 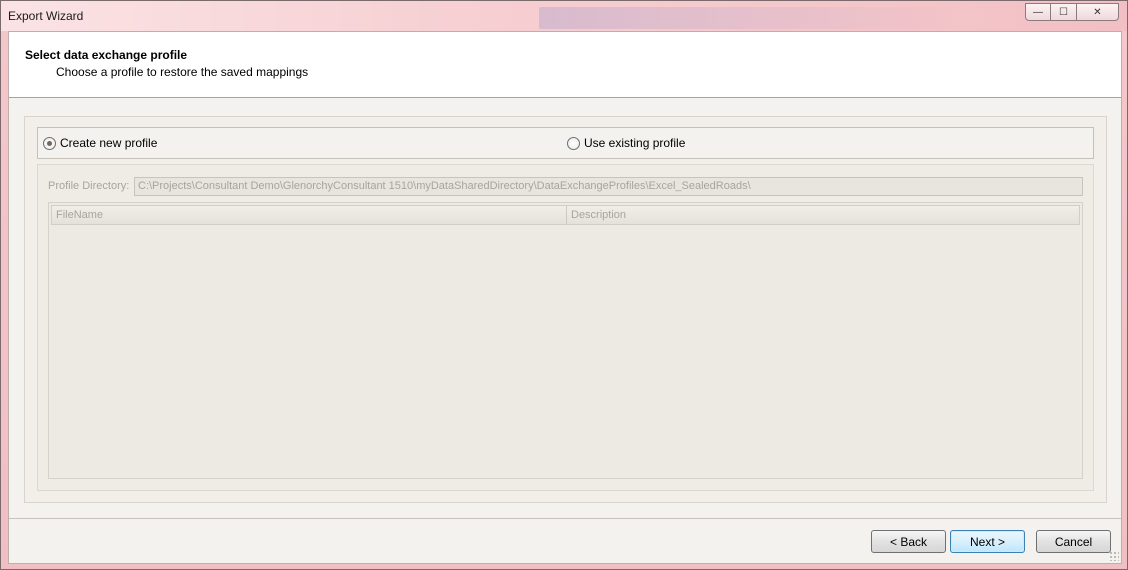 I want to click on column-header-description: Description, so click(x=823, y=215).